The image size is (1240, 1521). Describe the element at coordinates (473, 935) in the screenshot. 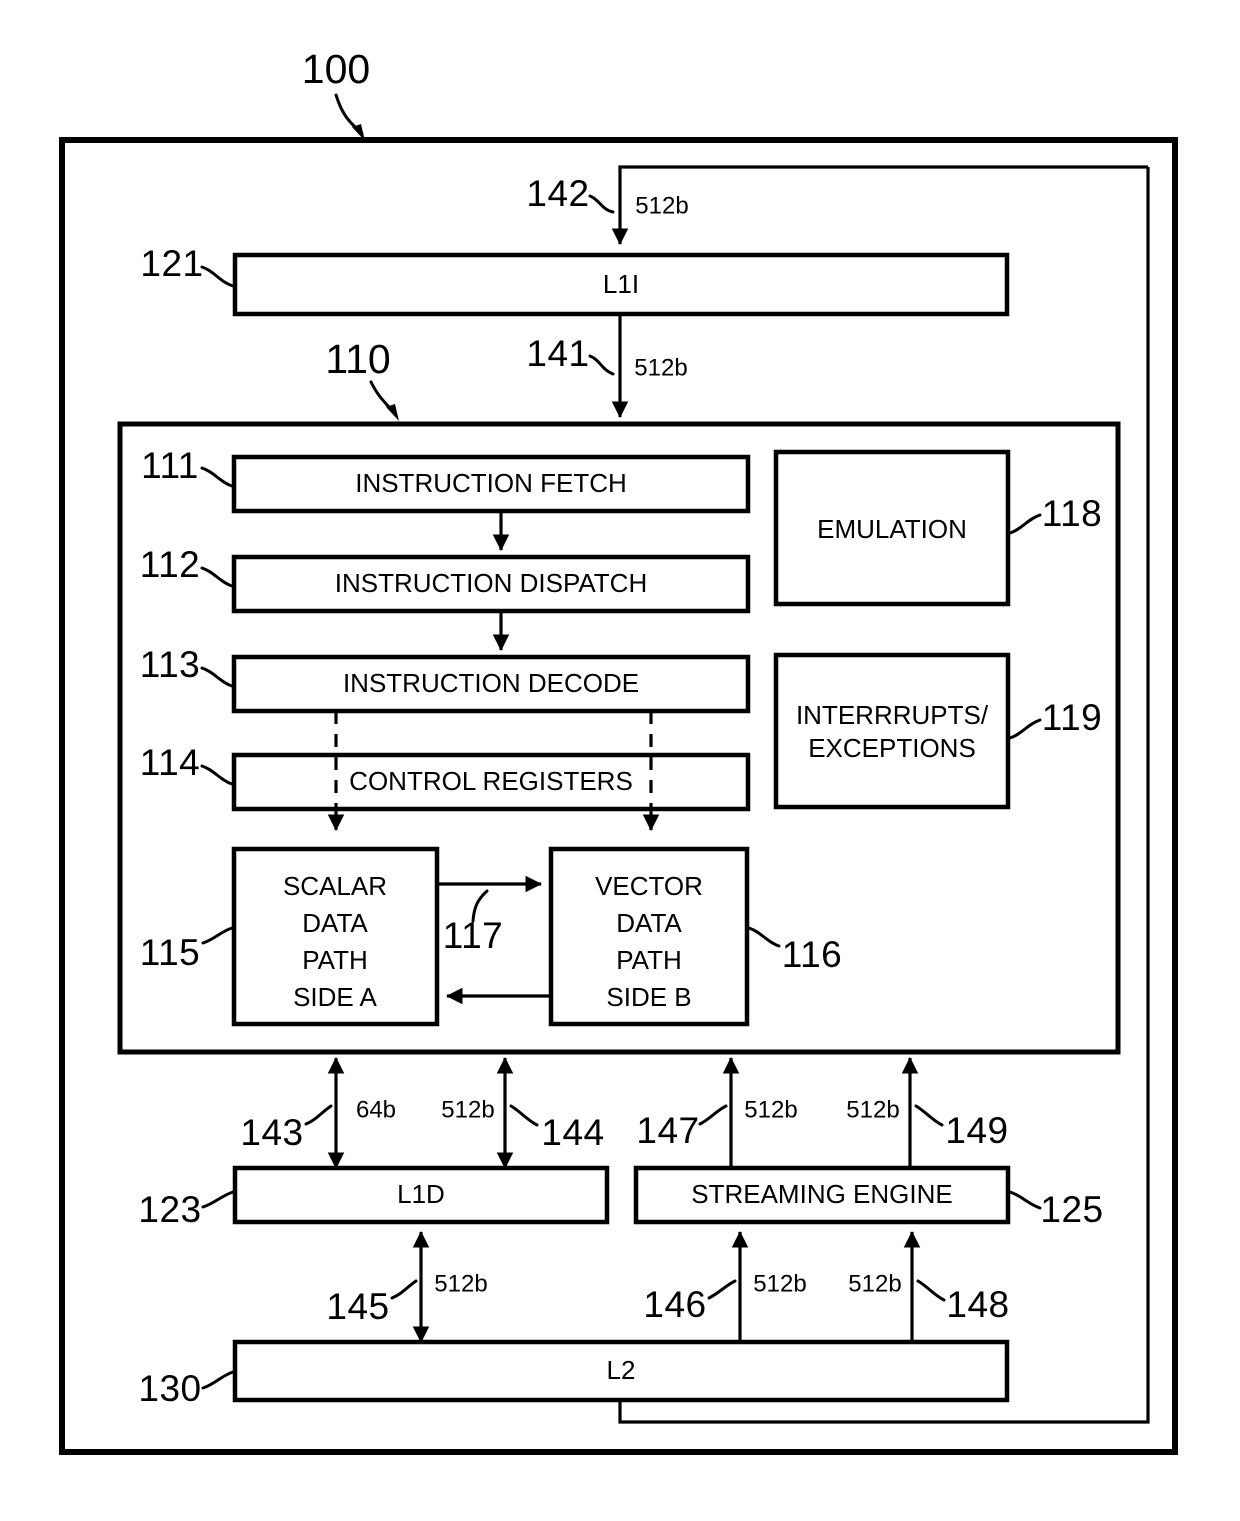

I see `ref-117: 117` at that location.